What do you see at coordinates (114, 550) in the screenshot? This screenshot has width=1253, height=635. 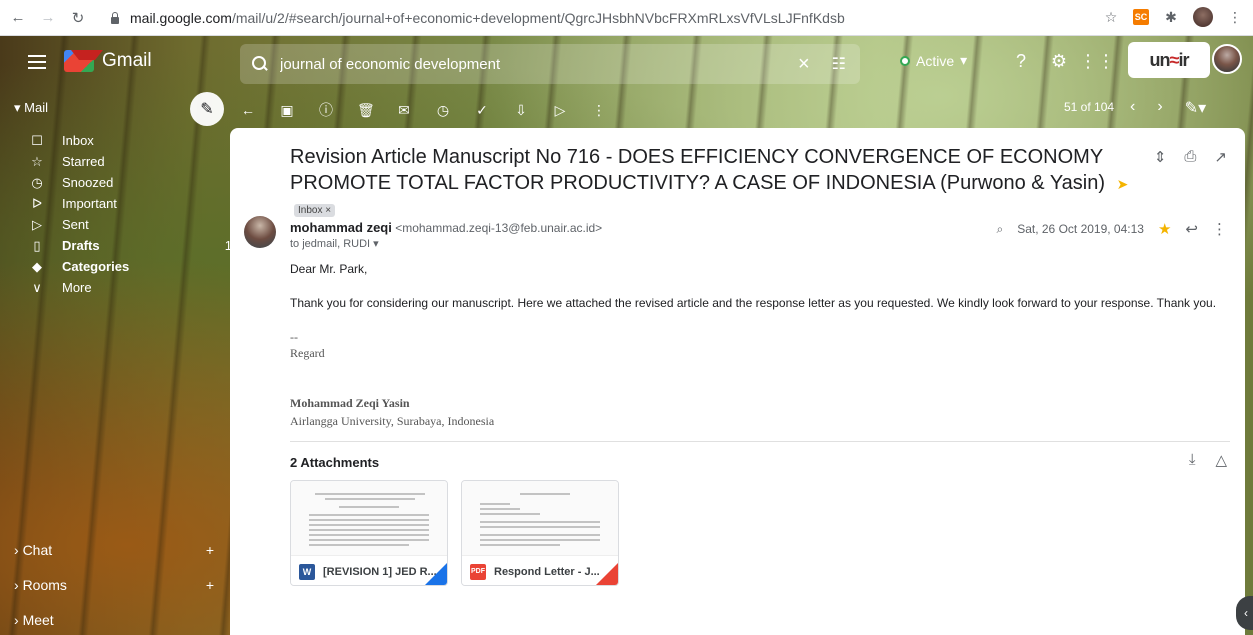 I see `sidebar-section-chat: › Chat +` at bounding box center [114, 550].